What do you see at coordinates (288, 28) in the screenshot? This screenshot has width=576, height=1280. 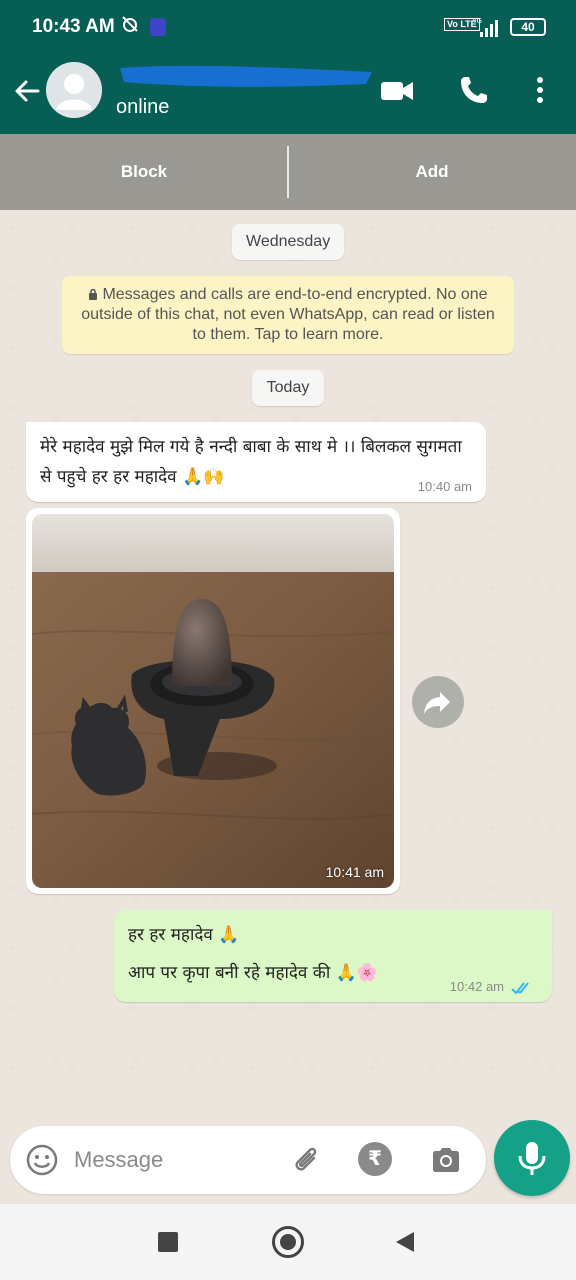 I see `status-bar: 10:43 AM Vo LTE 4G 40` at bounding box center [288, 28].